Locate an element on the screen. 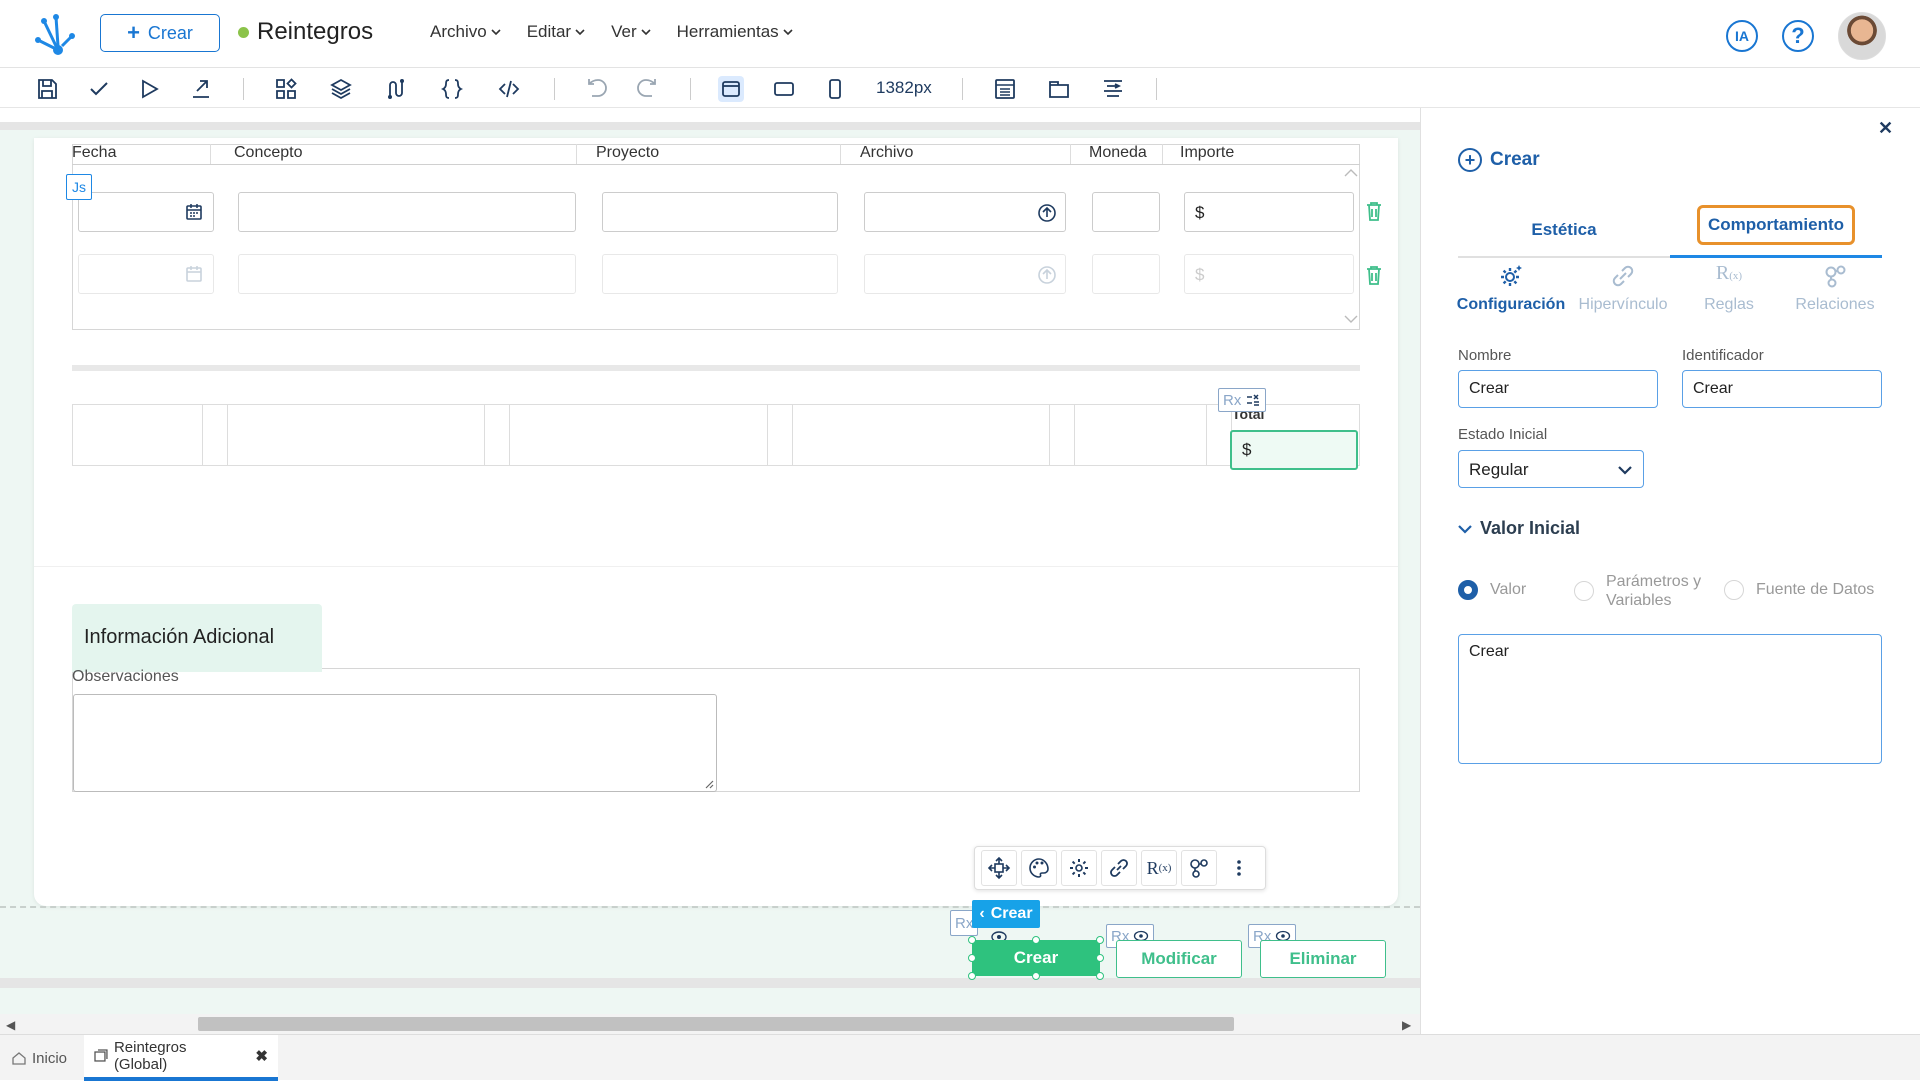 This screenshot has height=1081, width=1920. settings-gear-icon is located at coordinates (1079, 868).